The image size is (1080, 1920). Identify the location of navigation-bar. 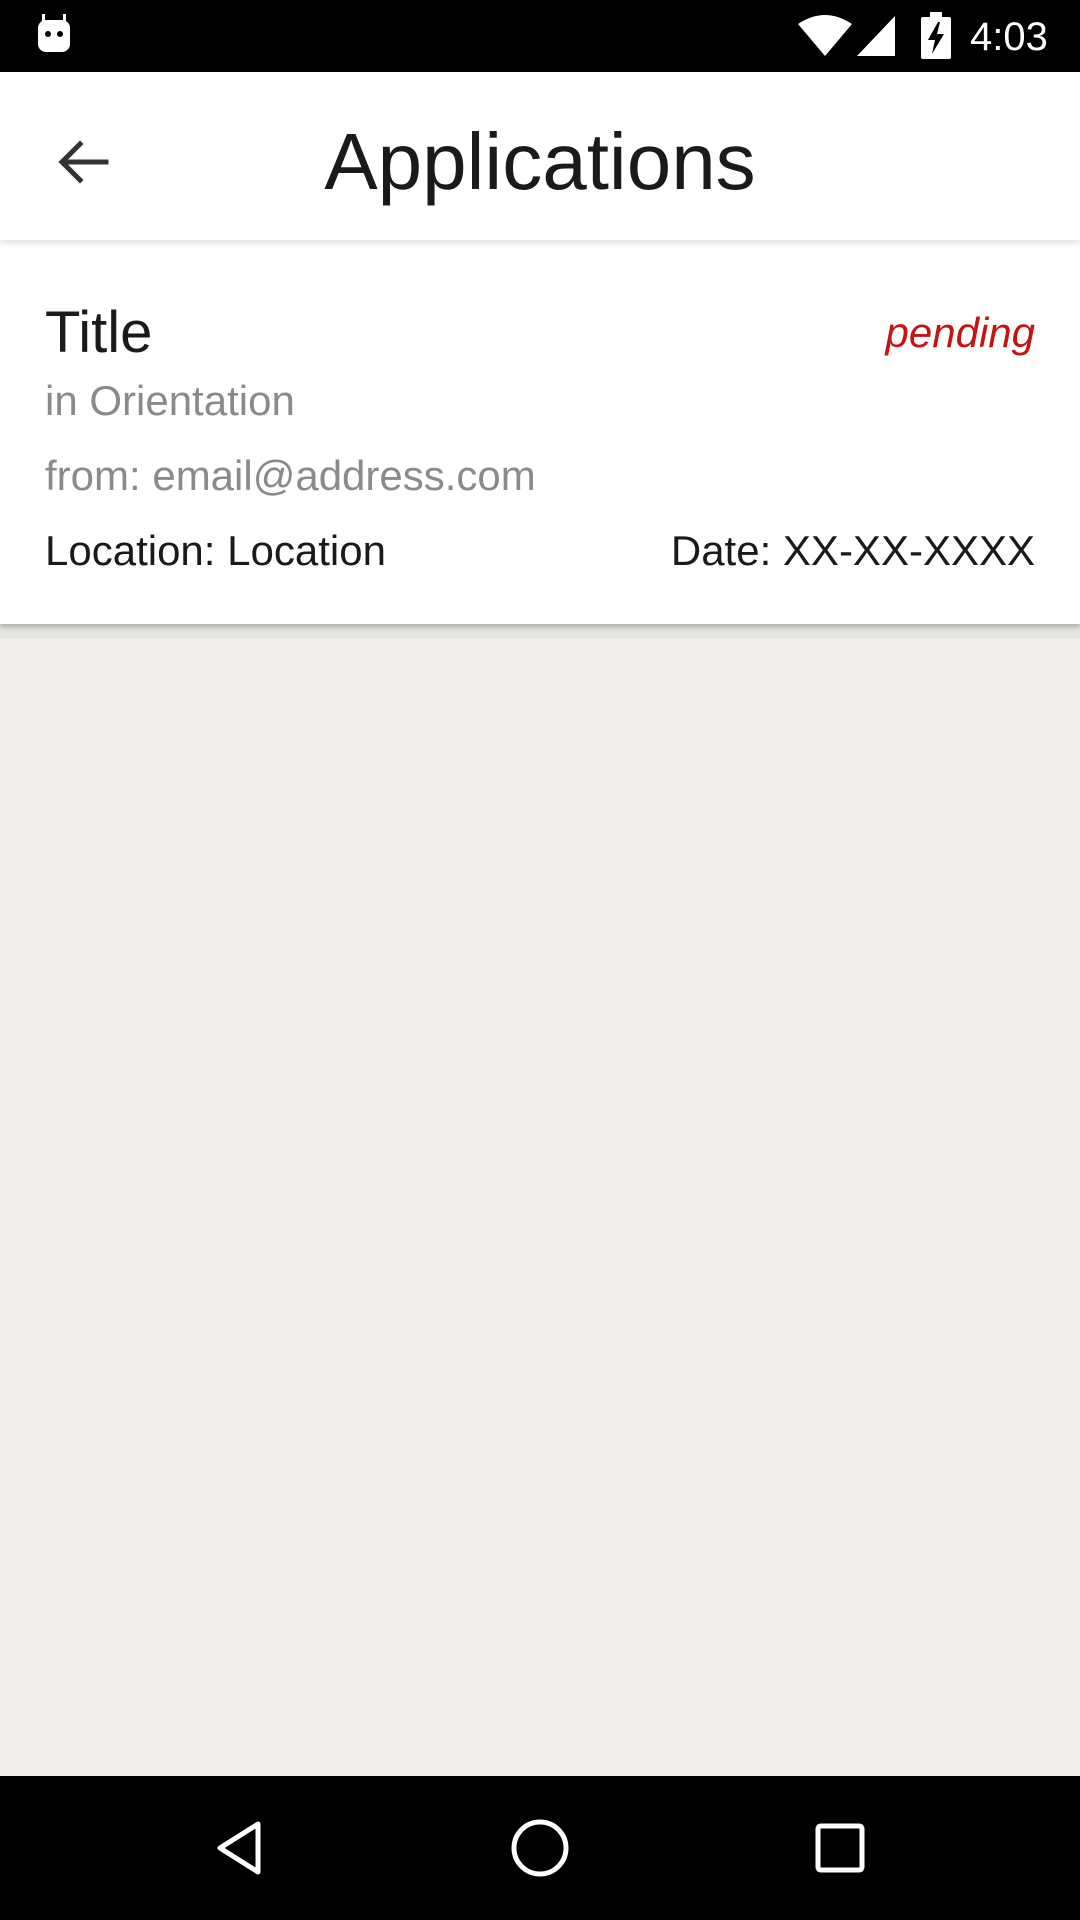
(540, 1848).